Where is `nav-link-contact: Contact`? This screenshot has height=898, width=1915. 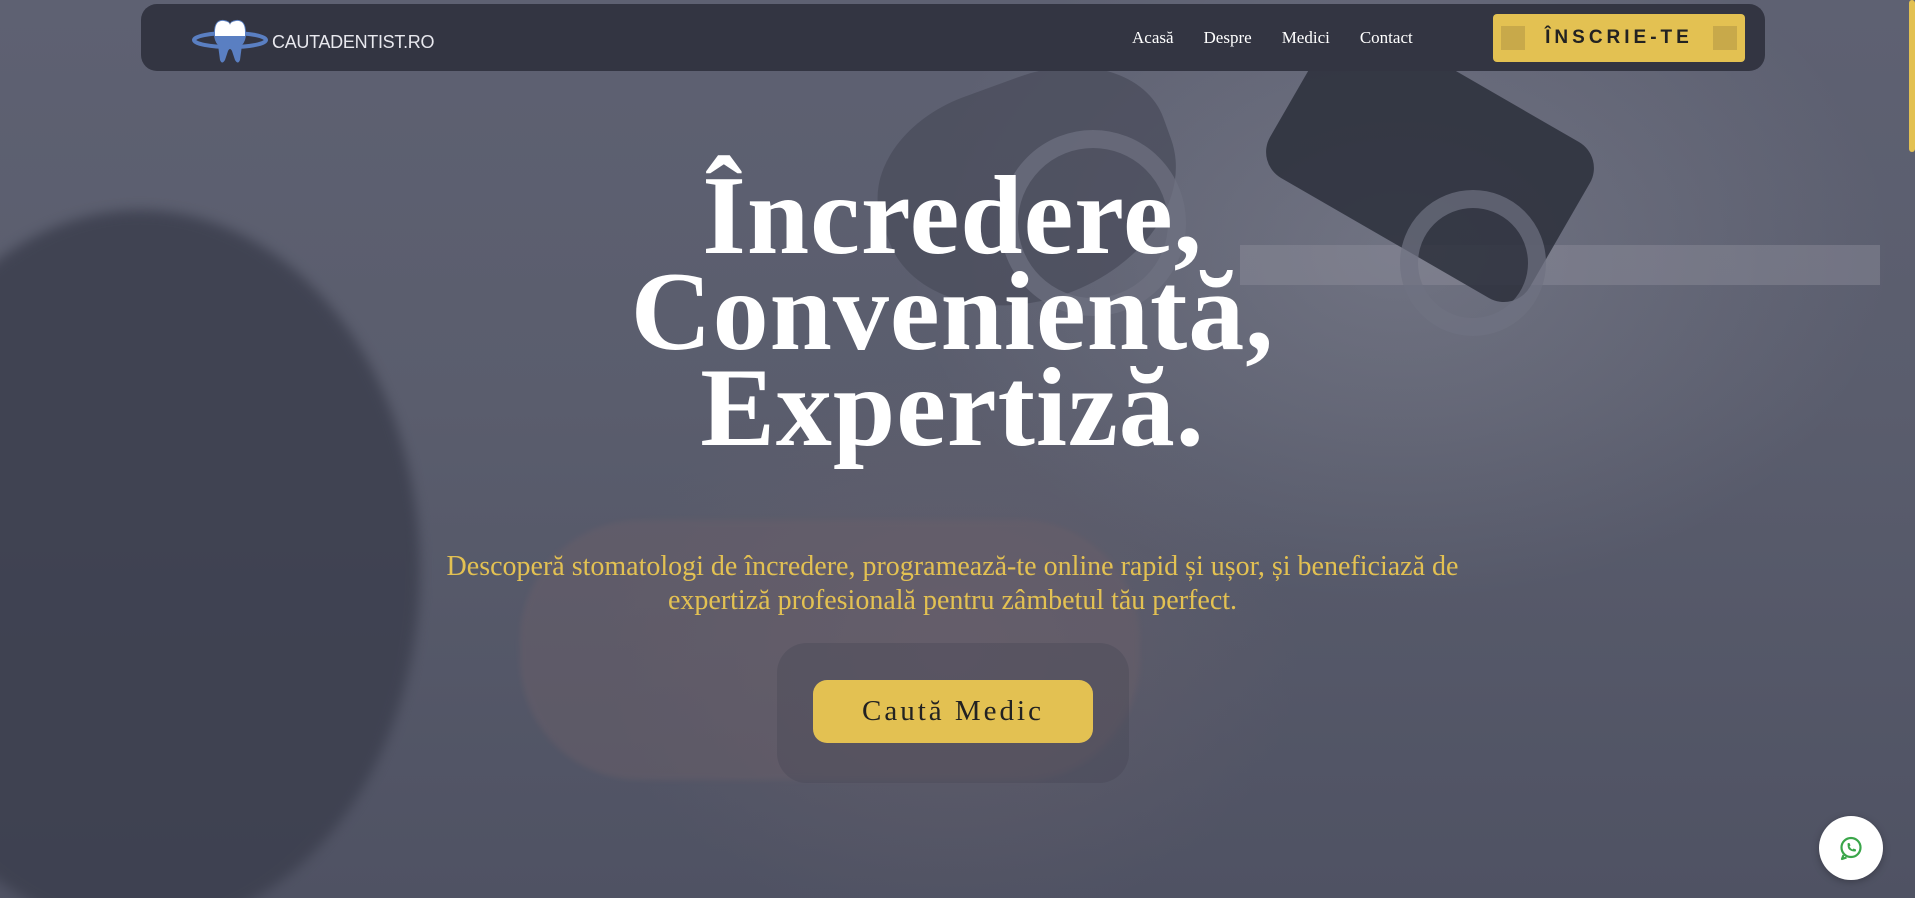 nav-link-contact: Contact is located at coordinates (1386, 38).